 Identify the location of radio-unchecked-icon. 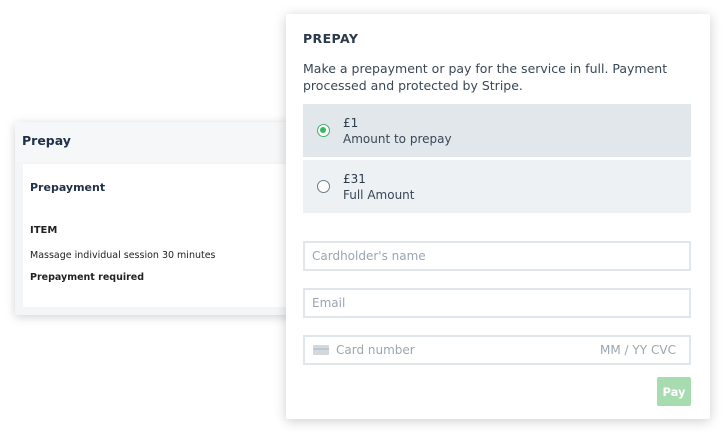
(323, 186).